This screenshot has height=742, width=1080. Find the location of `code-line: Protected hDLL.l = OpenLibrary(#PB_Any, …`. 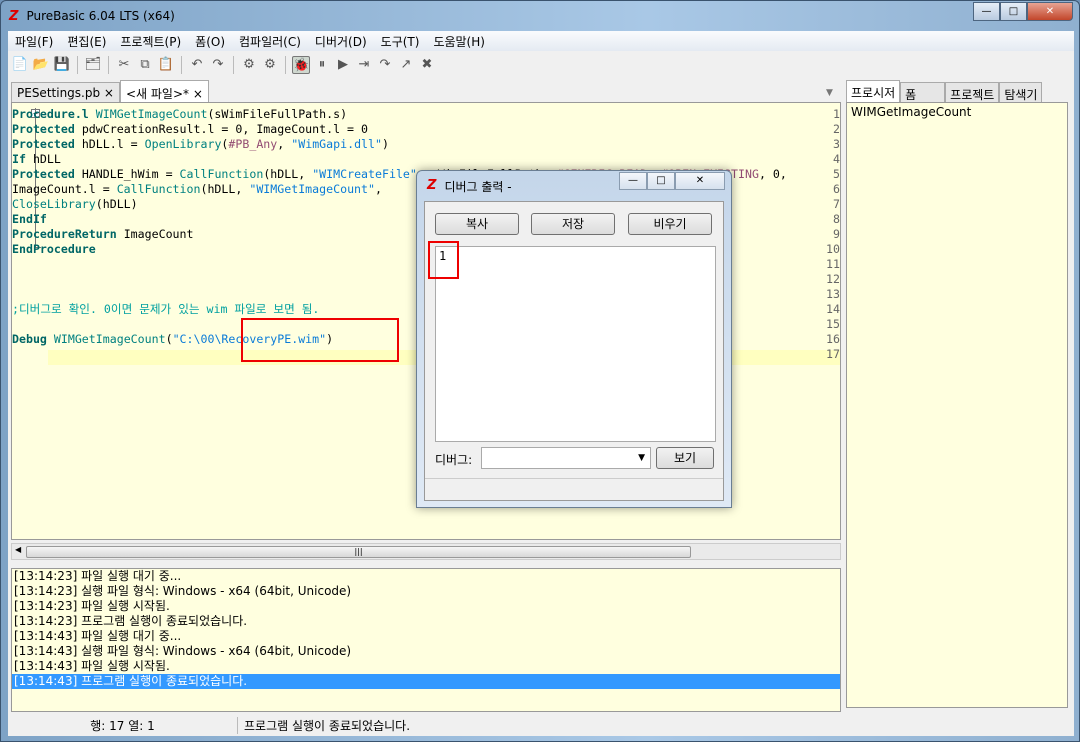

code-line: Protected hDLL.l = OpenLibrary(#PB_Any, … is located at coordinates (426, 144).